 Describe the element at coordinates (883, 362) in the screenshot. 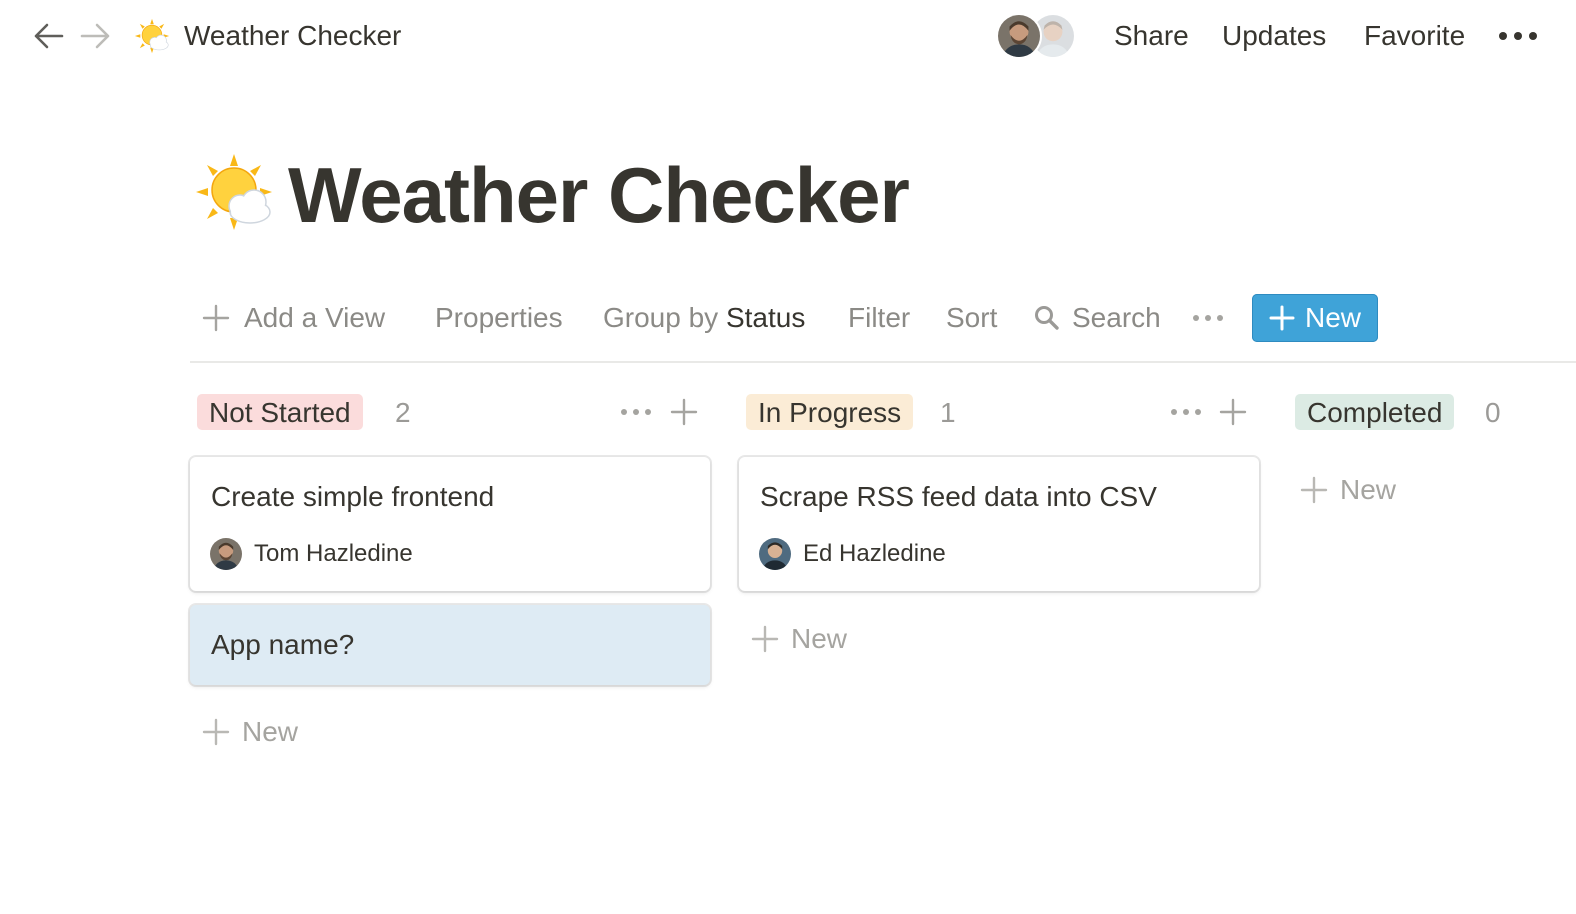

I see `toolbar-divider` at that location.